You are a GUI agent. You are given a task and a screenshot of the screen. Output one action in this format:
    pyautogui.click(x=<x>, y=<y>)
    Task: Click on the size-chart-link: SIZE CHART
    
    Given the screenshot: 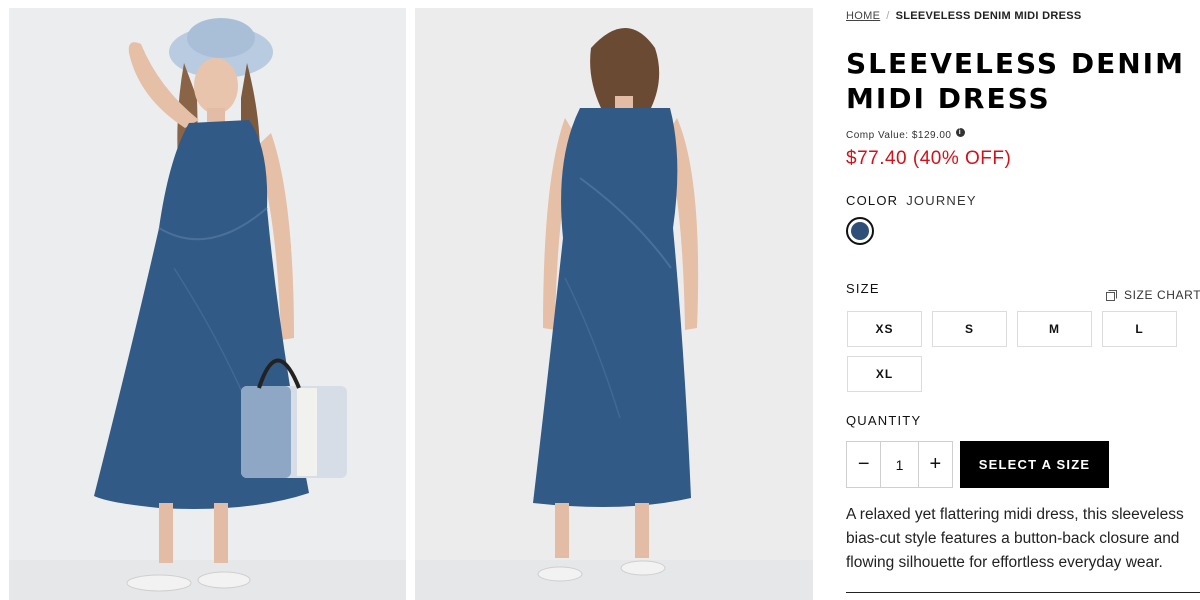 What is the action you would take?
    pyautogui.click(x=1153, y=295)
    